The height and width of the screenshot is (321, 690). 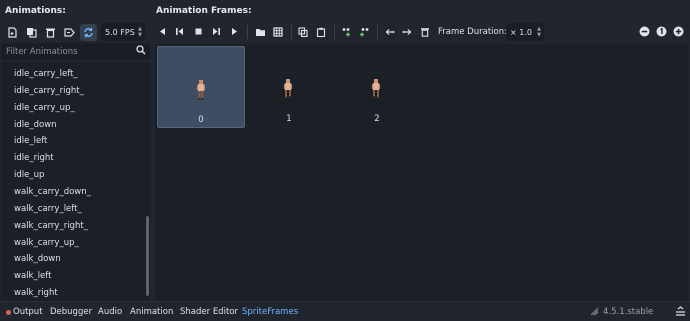 What do you see at coordinates (110, 312) in the screenshot?
I see `tab-audio: Audio` at bounding box center [110, 312].